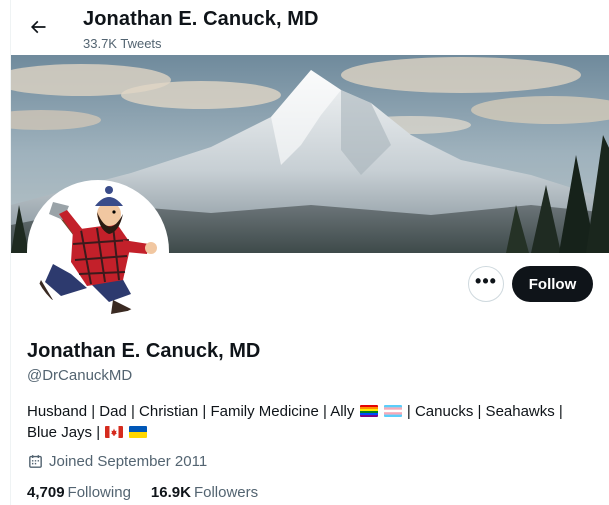 The height and width of the screenshot is (505, 609). I want to click on following-link: 4,709 Following, so click(79, 492).